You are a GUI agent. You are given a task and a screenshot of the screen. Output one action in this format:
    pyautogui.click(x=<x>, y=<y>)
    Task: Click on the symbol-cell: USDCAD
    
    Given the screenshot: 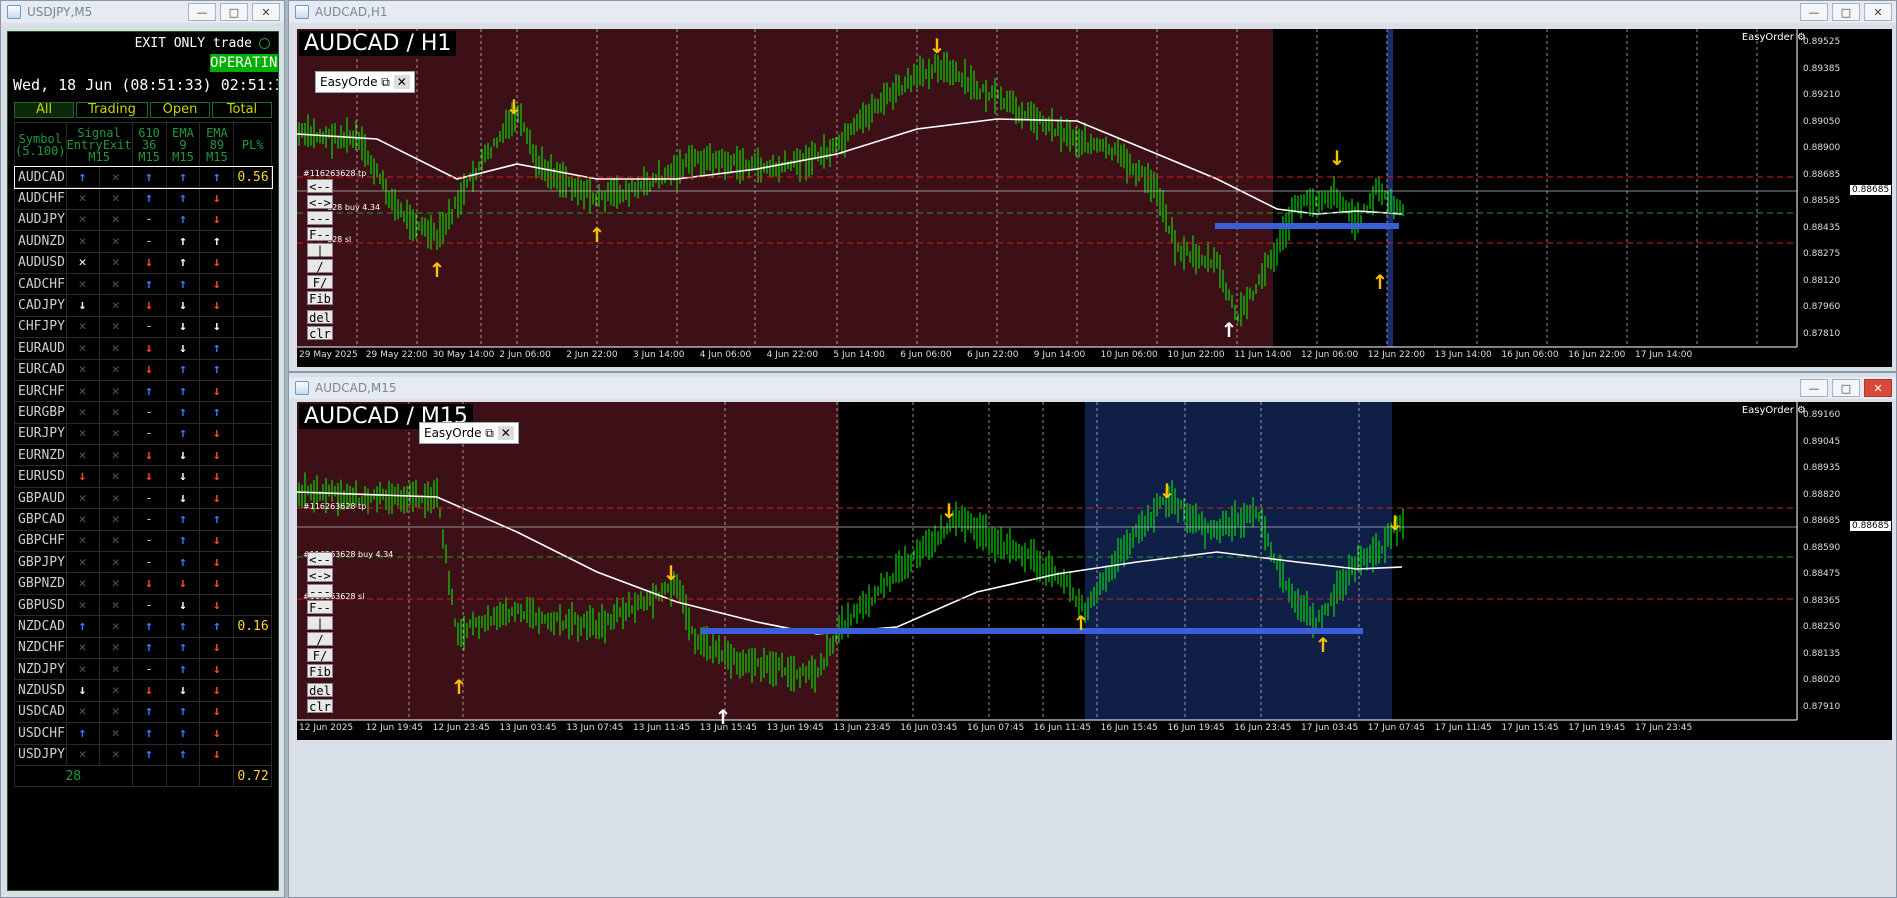 What is the action you would take?
    pyautogui.click(x=40, y=712)
    